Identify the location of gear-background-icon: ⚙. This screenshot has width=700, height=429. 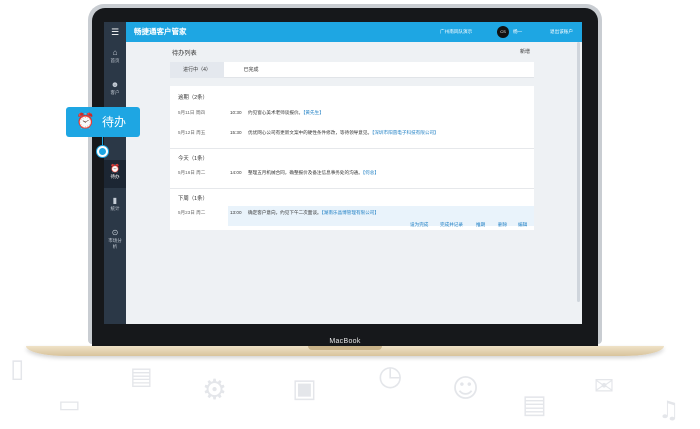
(215, 389).